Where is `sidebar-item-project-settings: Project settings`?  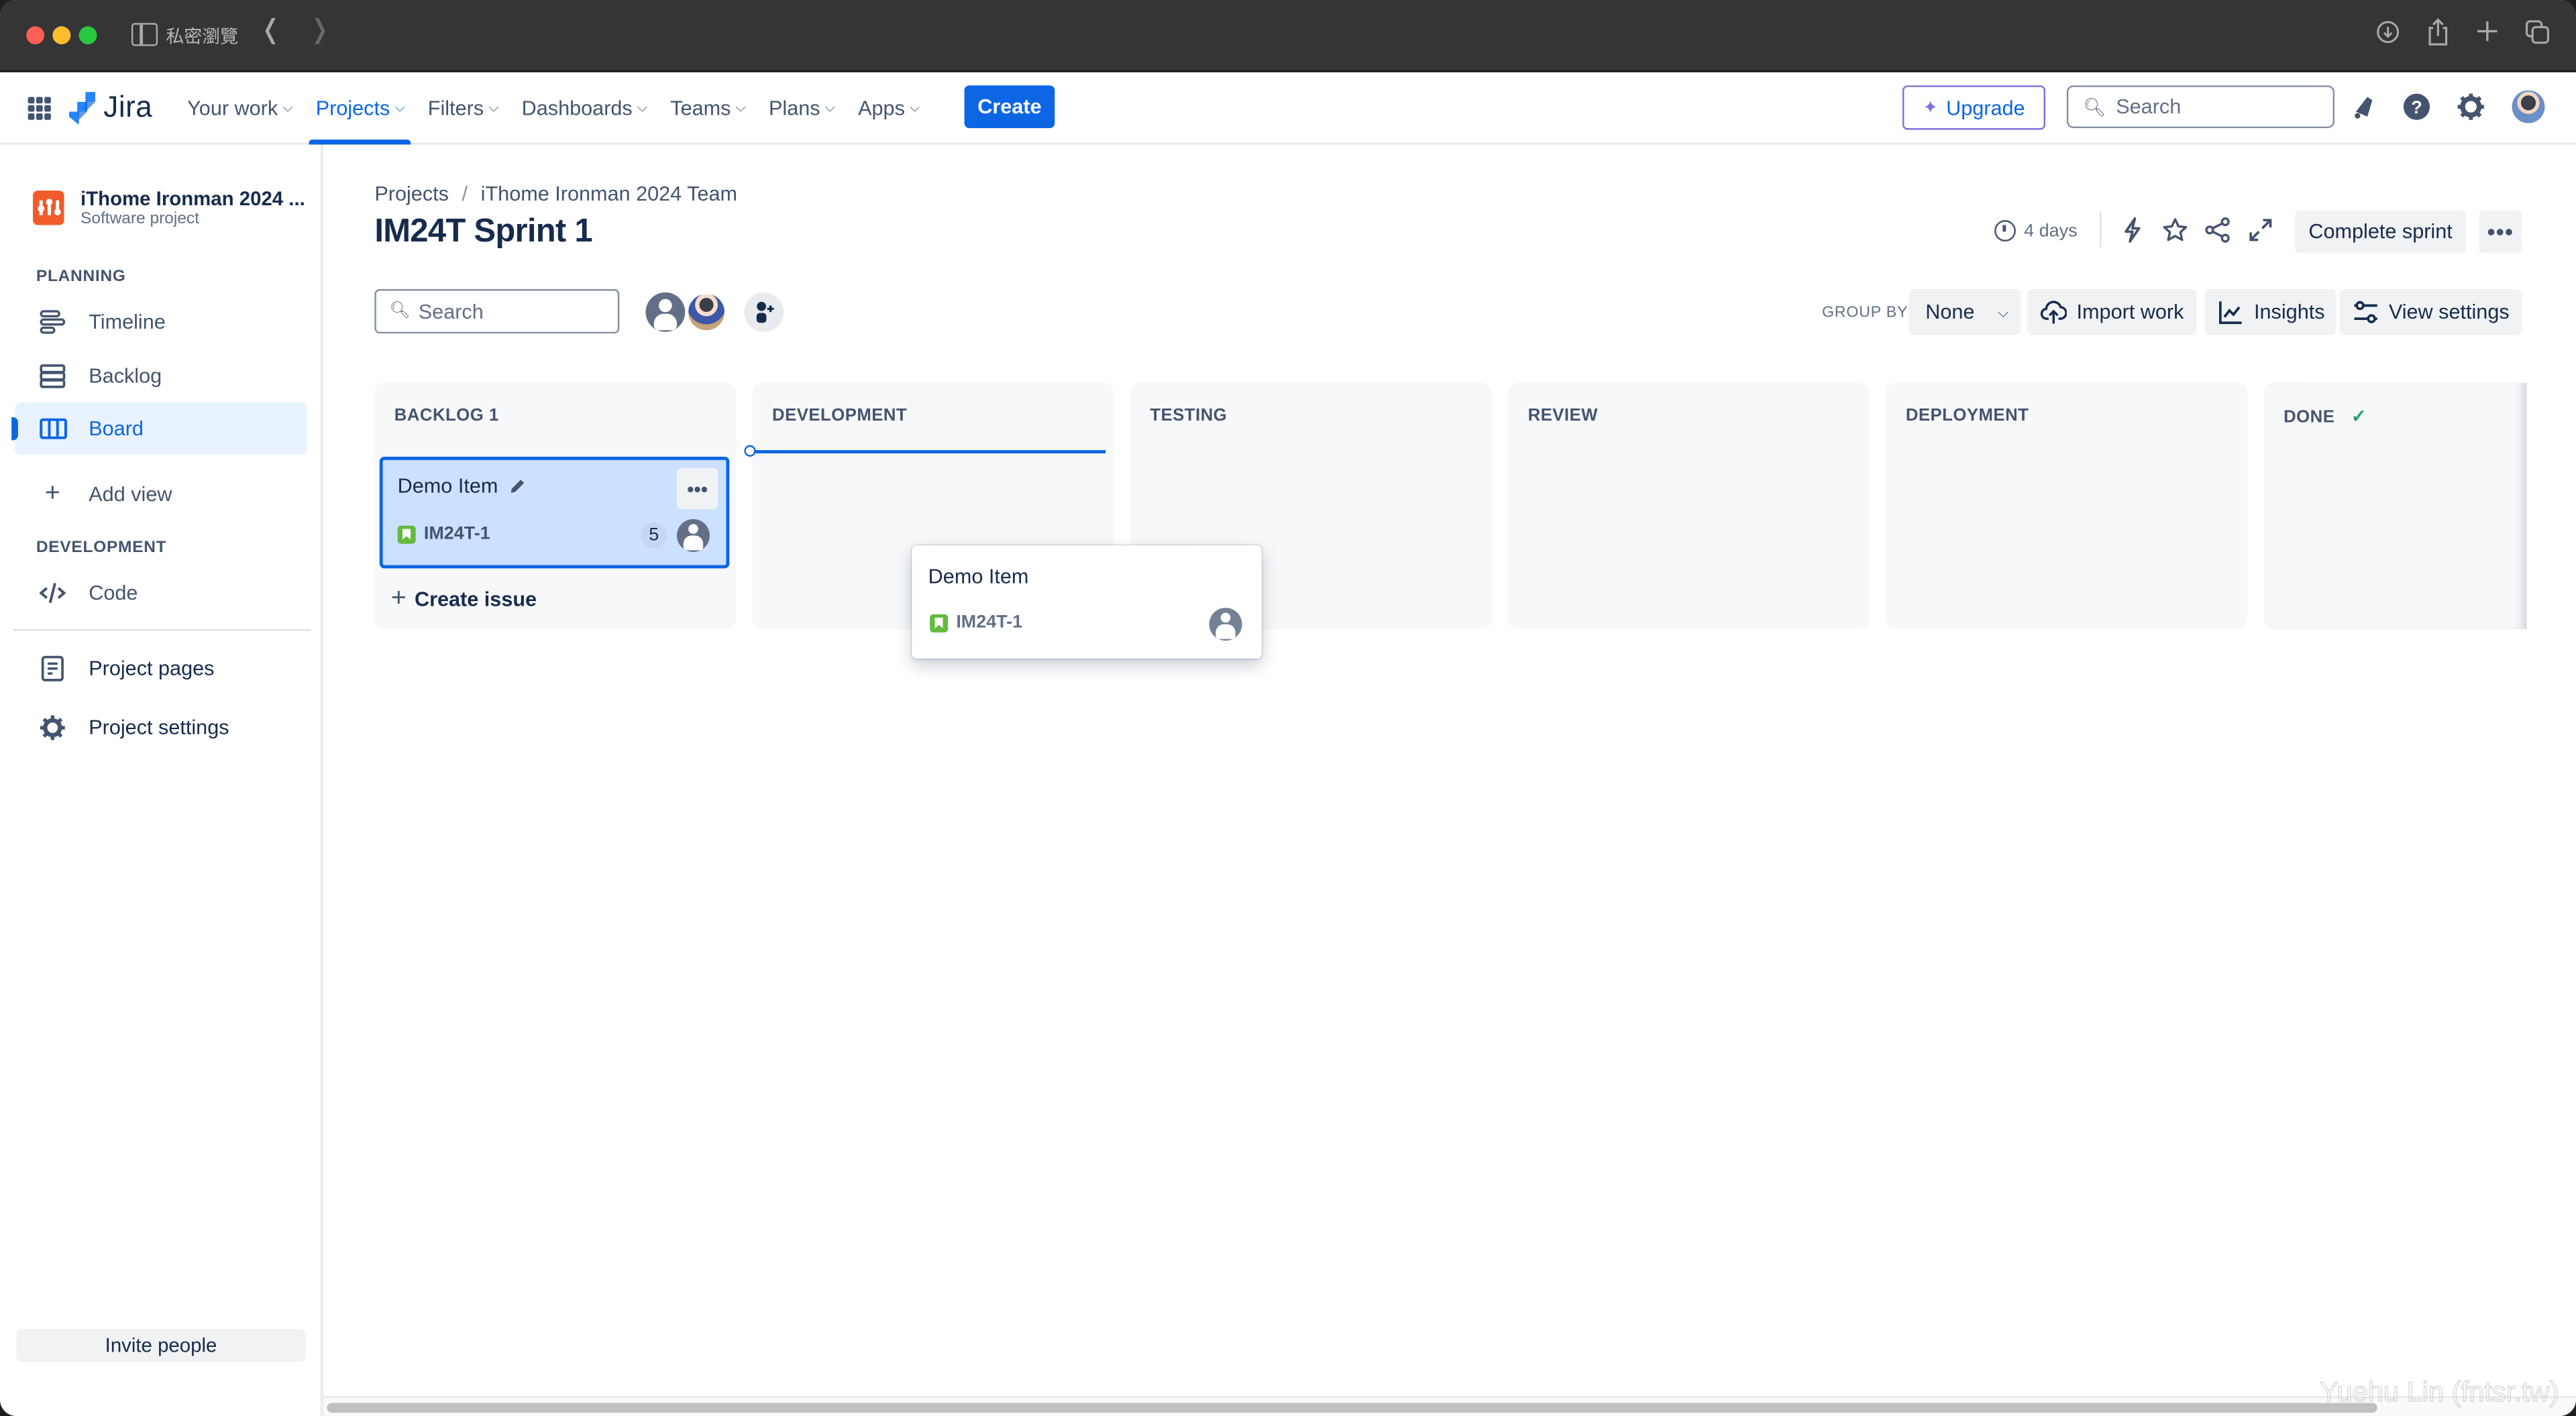 sidebar-item-project-settings: Project settings is located at coordinates (161, 728).